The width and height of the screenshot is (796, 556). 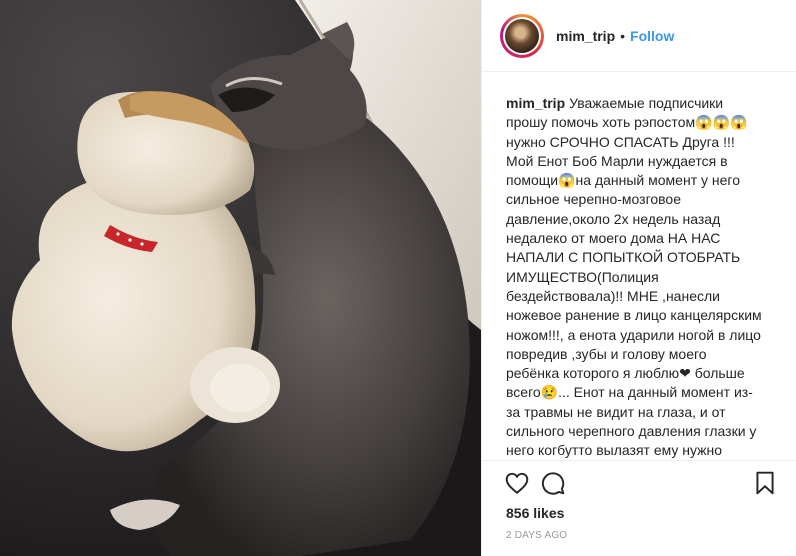 What do you see at coordinates (536, 535) in the screenshot?
I see `post-timestamp: 2 DAYS AGO` at bounding box center [536, 535].